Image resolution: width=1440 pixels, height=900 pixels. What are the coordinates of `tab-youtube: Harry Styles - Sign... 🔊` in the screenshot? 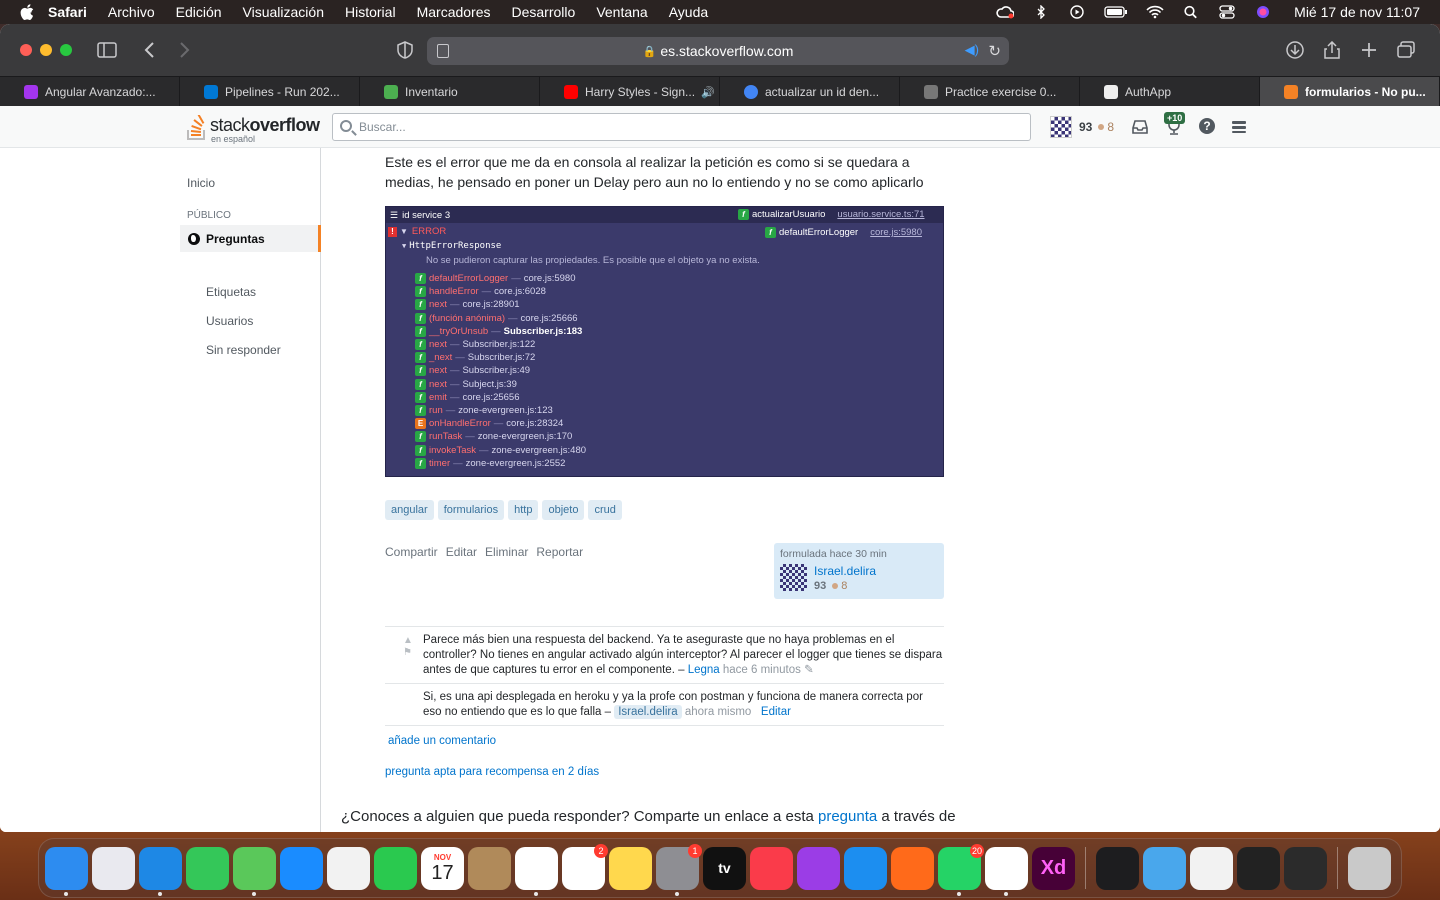 It's located at (630, 92).